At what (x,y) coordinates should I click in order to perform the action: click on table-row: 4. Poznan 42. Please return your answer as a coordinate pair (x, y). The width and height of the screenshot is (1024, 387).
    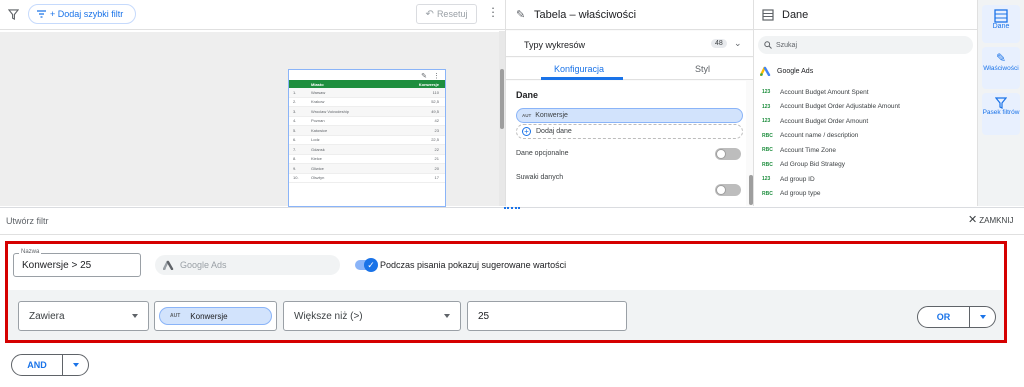
    Looking at the image, I should click on (367, 121).